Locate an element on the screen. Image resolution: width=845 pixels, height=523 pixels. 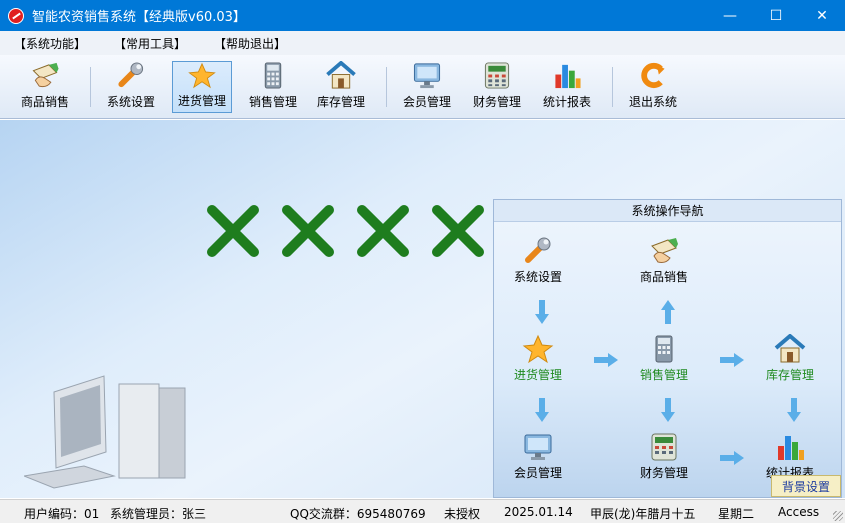
nav-finance-node: 财务管理 is located at coordinates (664, 456).